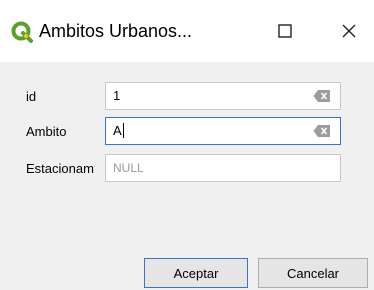 The image size is (374, 290). What do you see at coordinates (117, 130) in the screenshot?
I see `ambito-field-value: A` at bounding box center [117, 130].